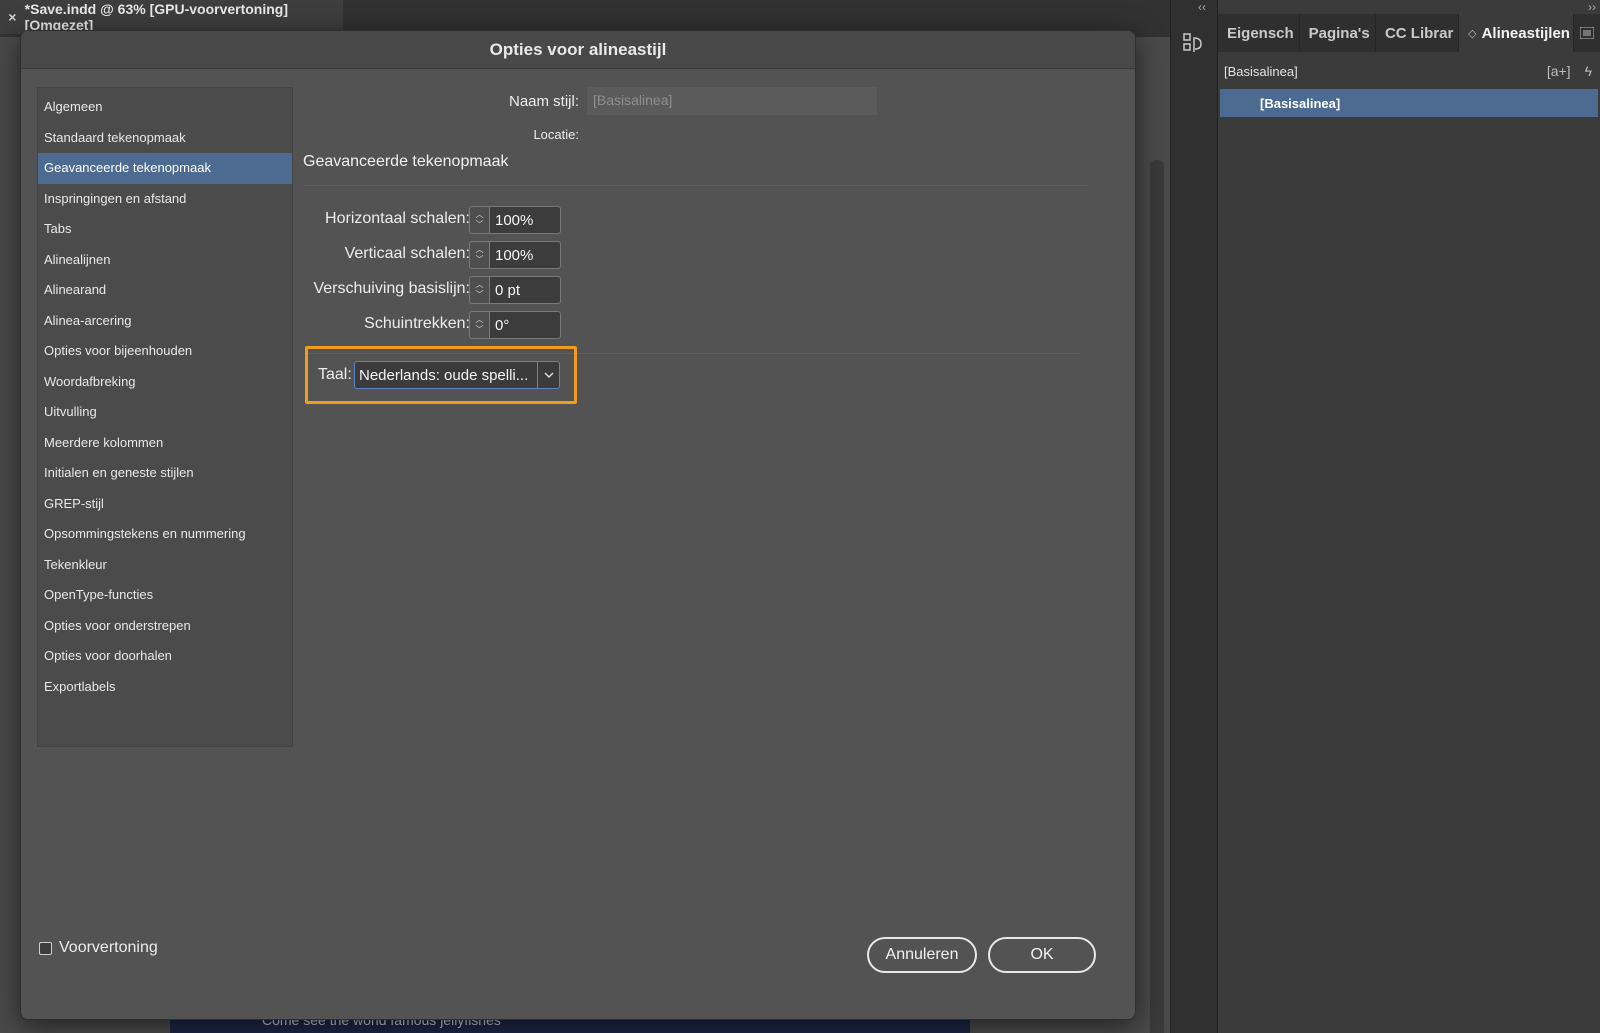 Image resolution: width=1600 pixels, height=1033 pixels. What do you see at coordinates (397, 218) in the screenshot?
I see `horizontal-scale-label: Horizontaal schalen:` at bounding box center [397, 218].